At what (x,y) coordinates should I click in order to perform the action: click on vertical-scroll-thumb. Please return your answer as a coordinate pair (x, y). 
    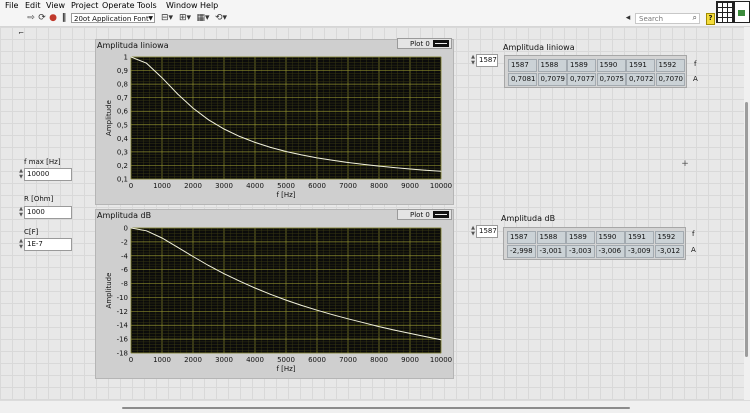
    Looking at the image, I should click on (746, 229).